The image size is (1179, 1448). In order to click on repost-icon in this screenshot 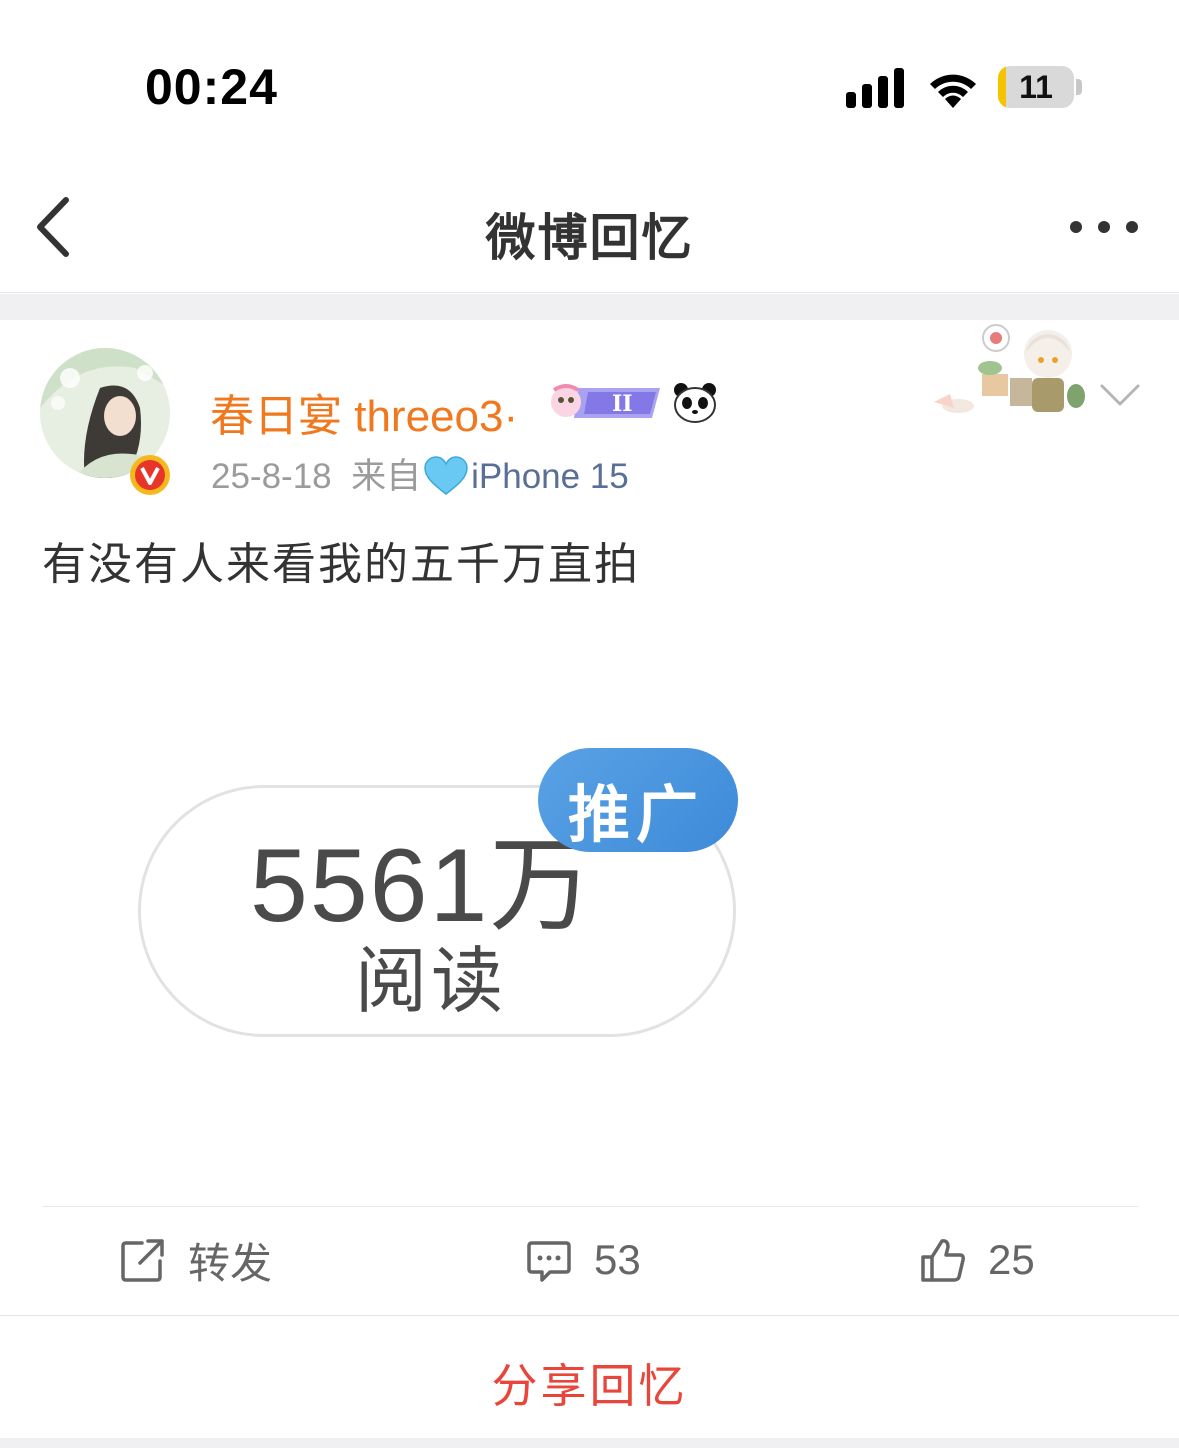, I will do `click(142, 1260)`.